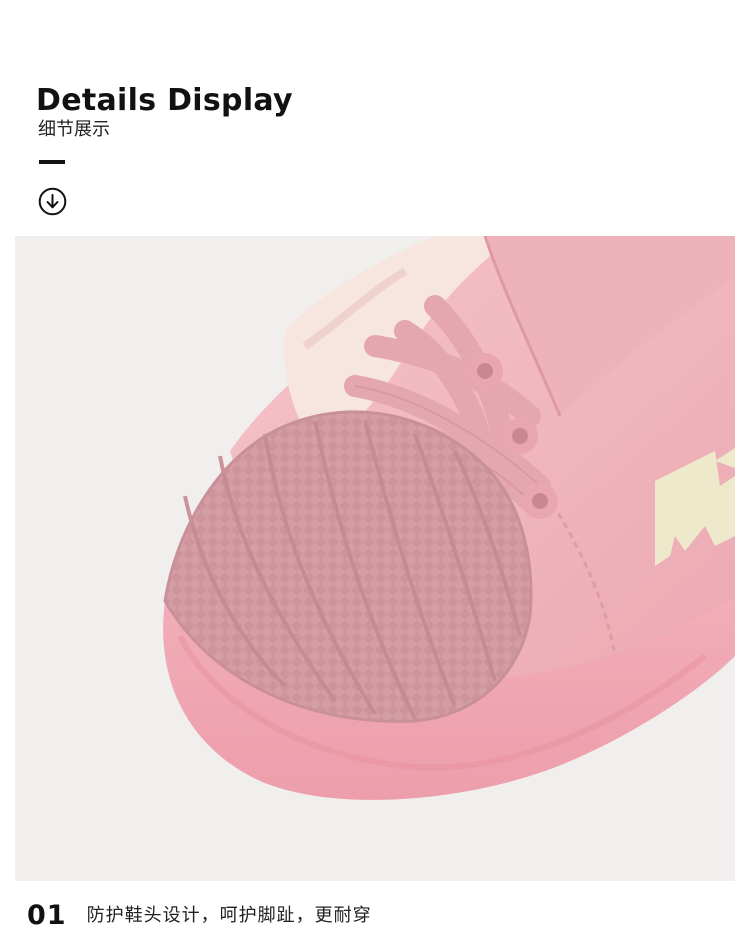 The height and width of the screenshot is (952, 750). What do you see at coordinates (164, 100) in the screenshot?
I see `section-title: Details Display` at bounding box center [164, 100].